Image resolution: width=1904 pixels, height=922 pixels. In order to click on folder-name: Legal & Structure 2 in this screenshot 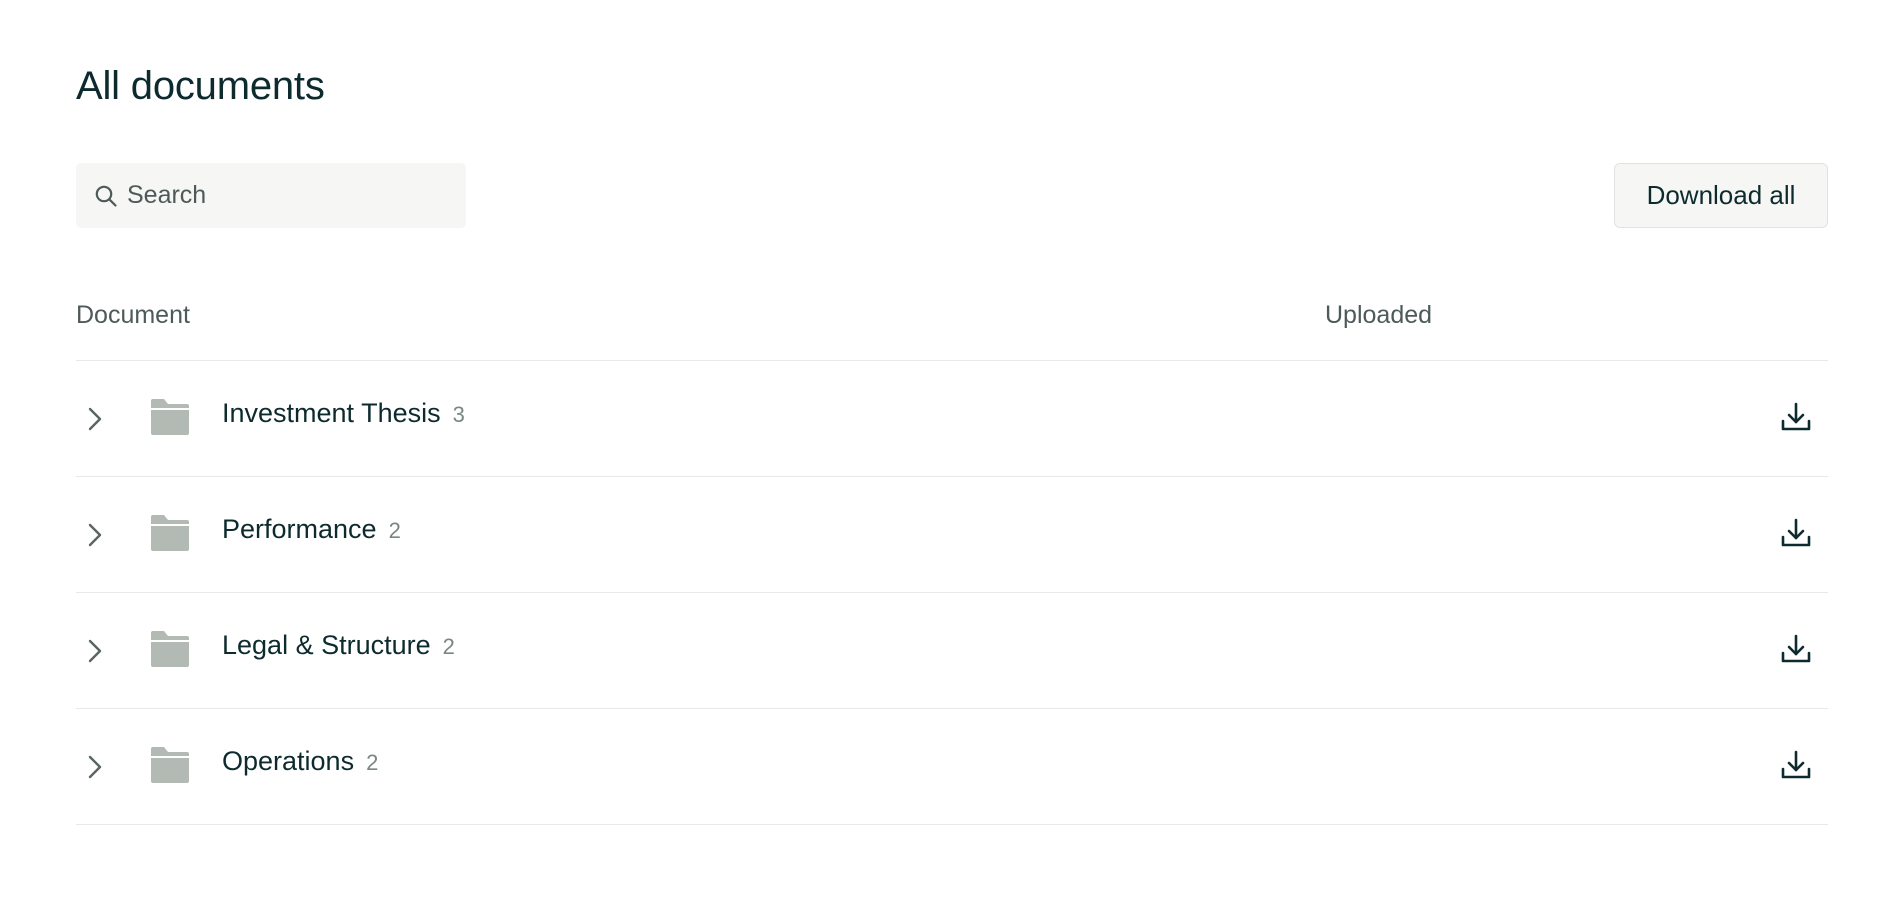, I will do `click(338, 645)`.